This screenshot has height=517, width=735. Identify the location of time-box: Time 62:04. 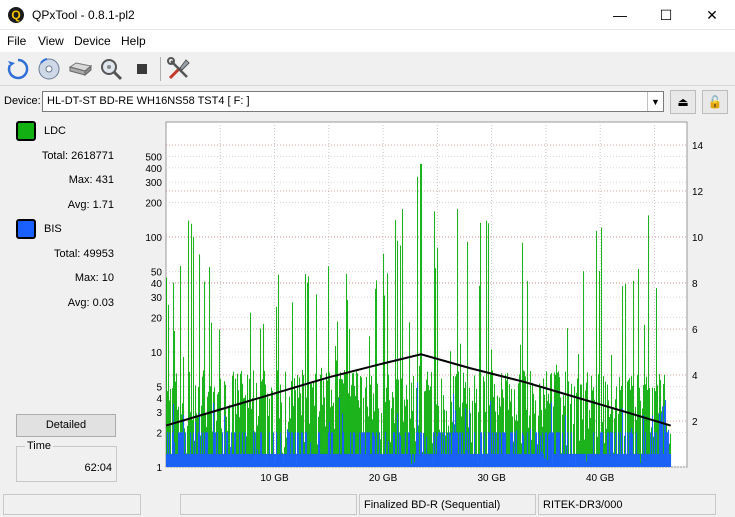
(66, 461).